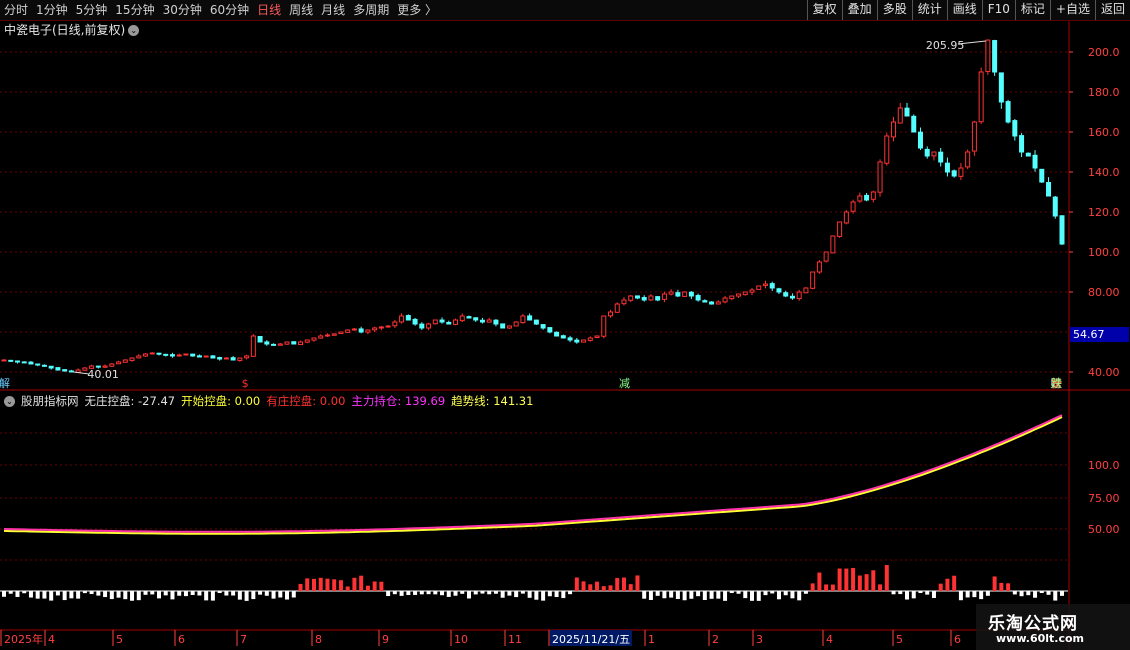 This screenshot has width=1130, height=650. I want to click on date-label: 8, so click(318, 639).